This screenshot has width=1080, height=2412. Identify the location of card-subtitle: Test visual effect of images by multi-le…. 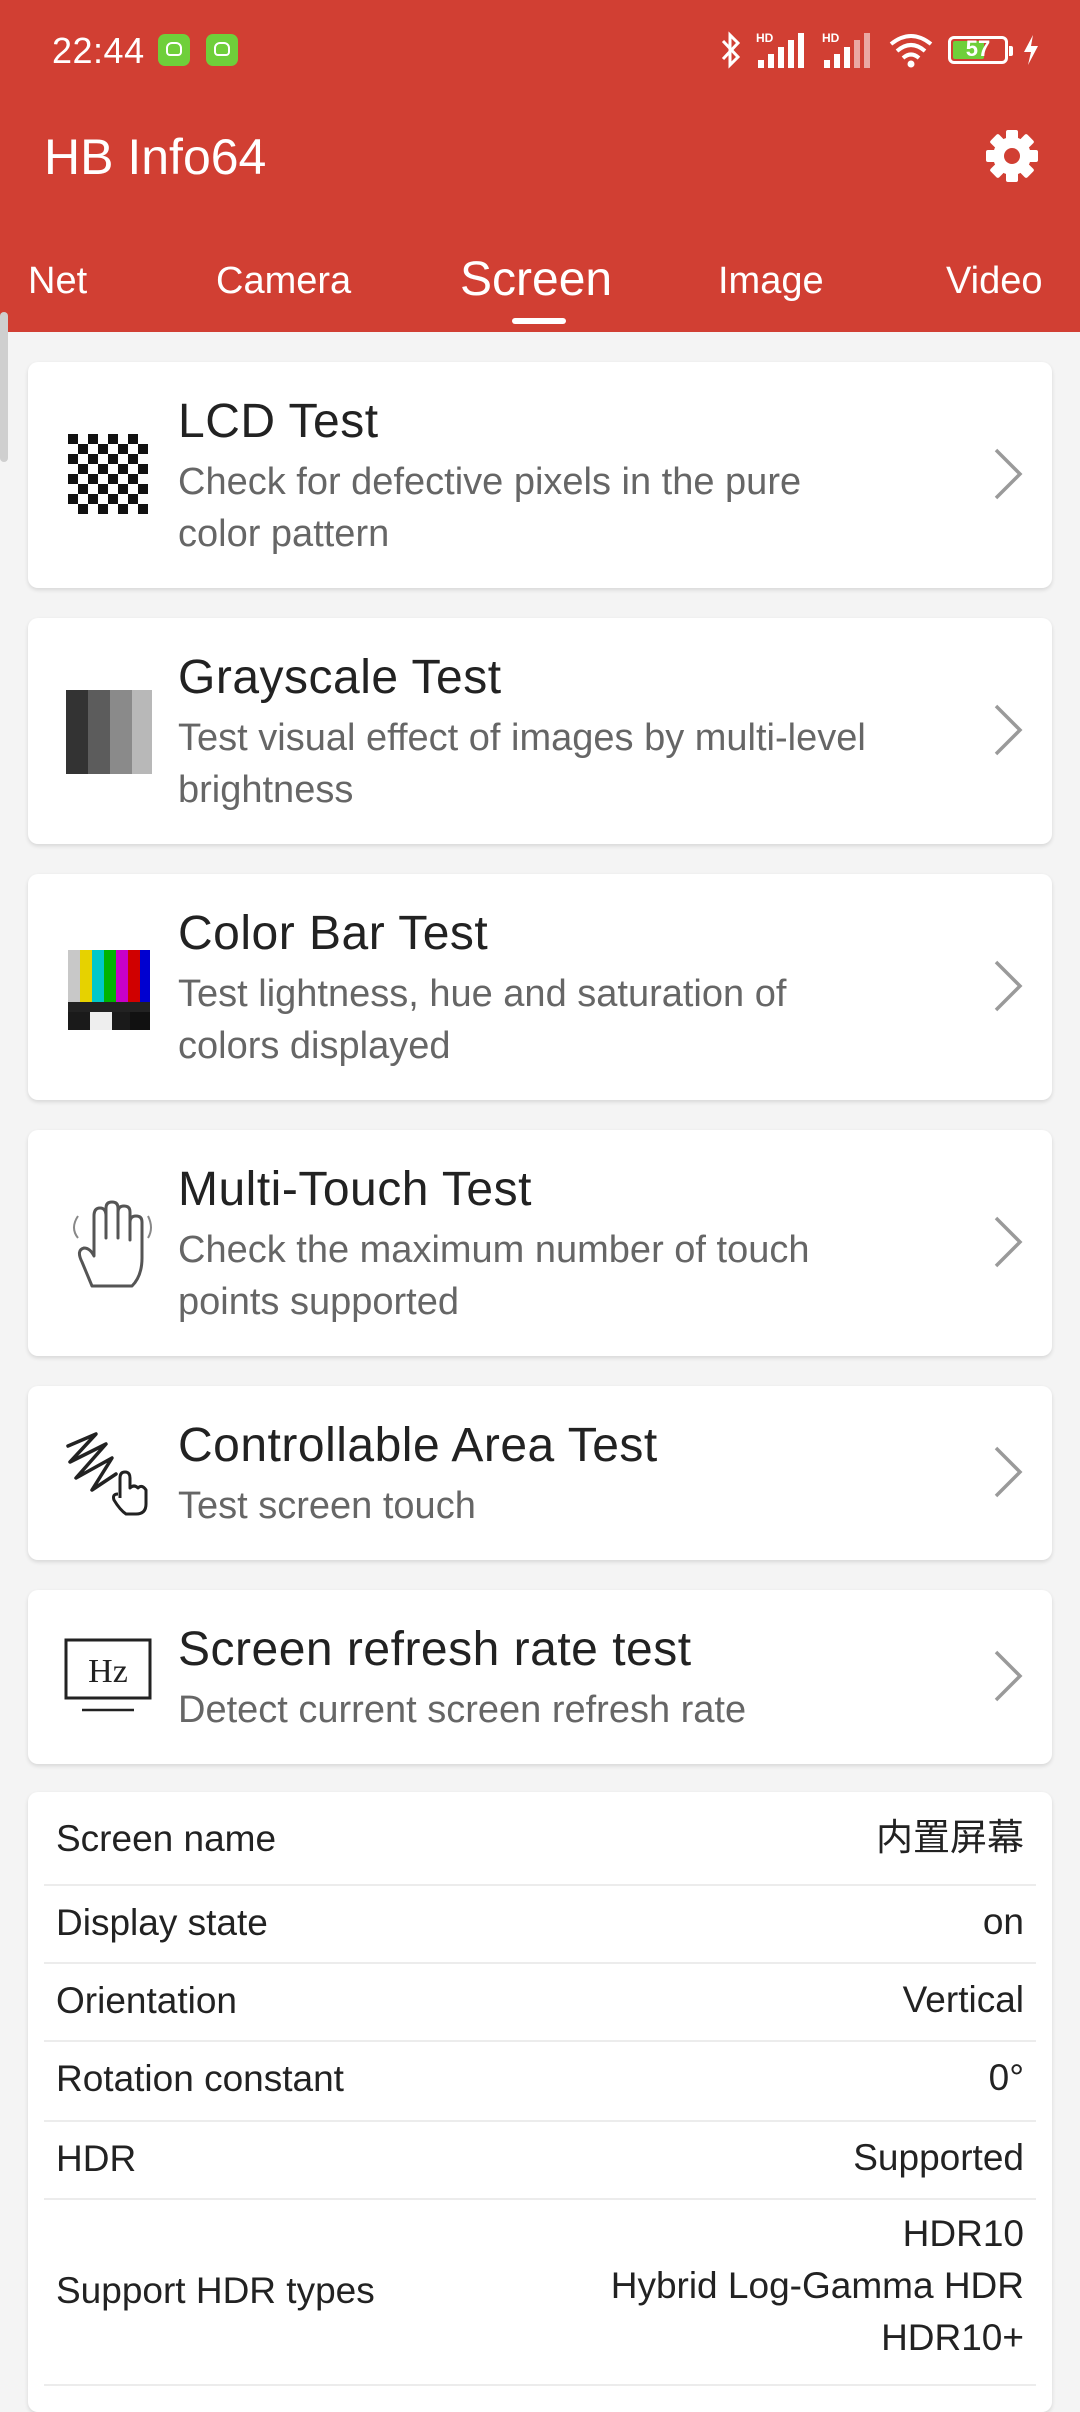
(522, 764).